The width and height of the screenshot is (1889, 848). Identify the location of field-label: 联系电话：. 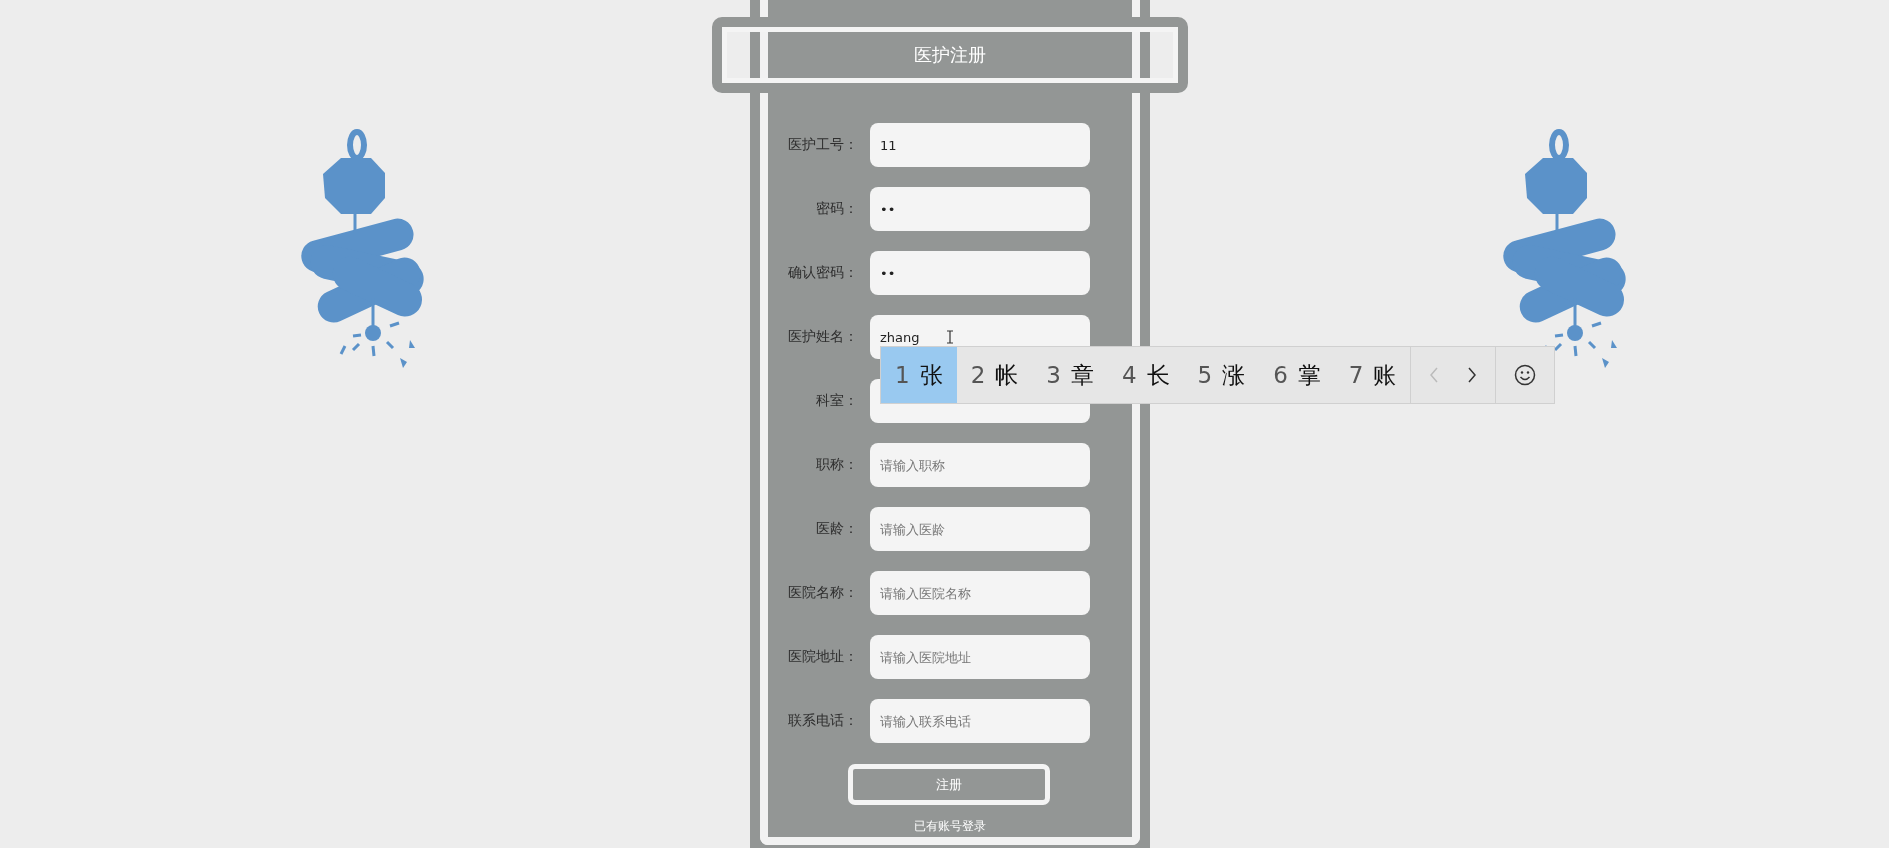
(822, 721).